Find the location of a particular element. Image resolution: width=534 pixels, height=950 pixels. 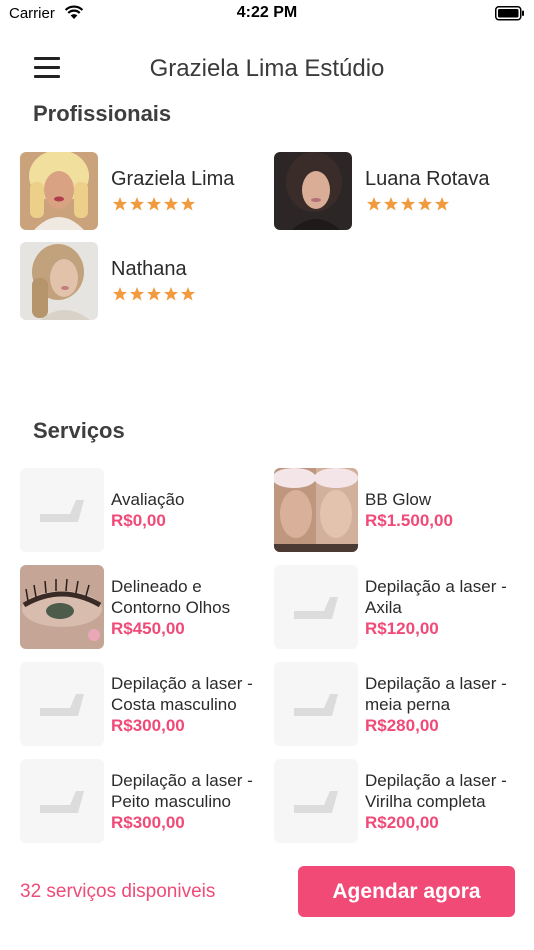

professional-card-luana: Luana Rotava is located at coordinates (394, 192).